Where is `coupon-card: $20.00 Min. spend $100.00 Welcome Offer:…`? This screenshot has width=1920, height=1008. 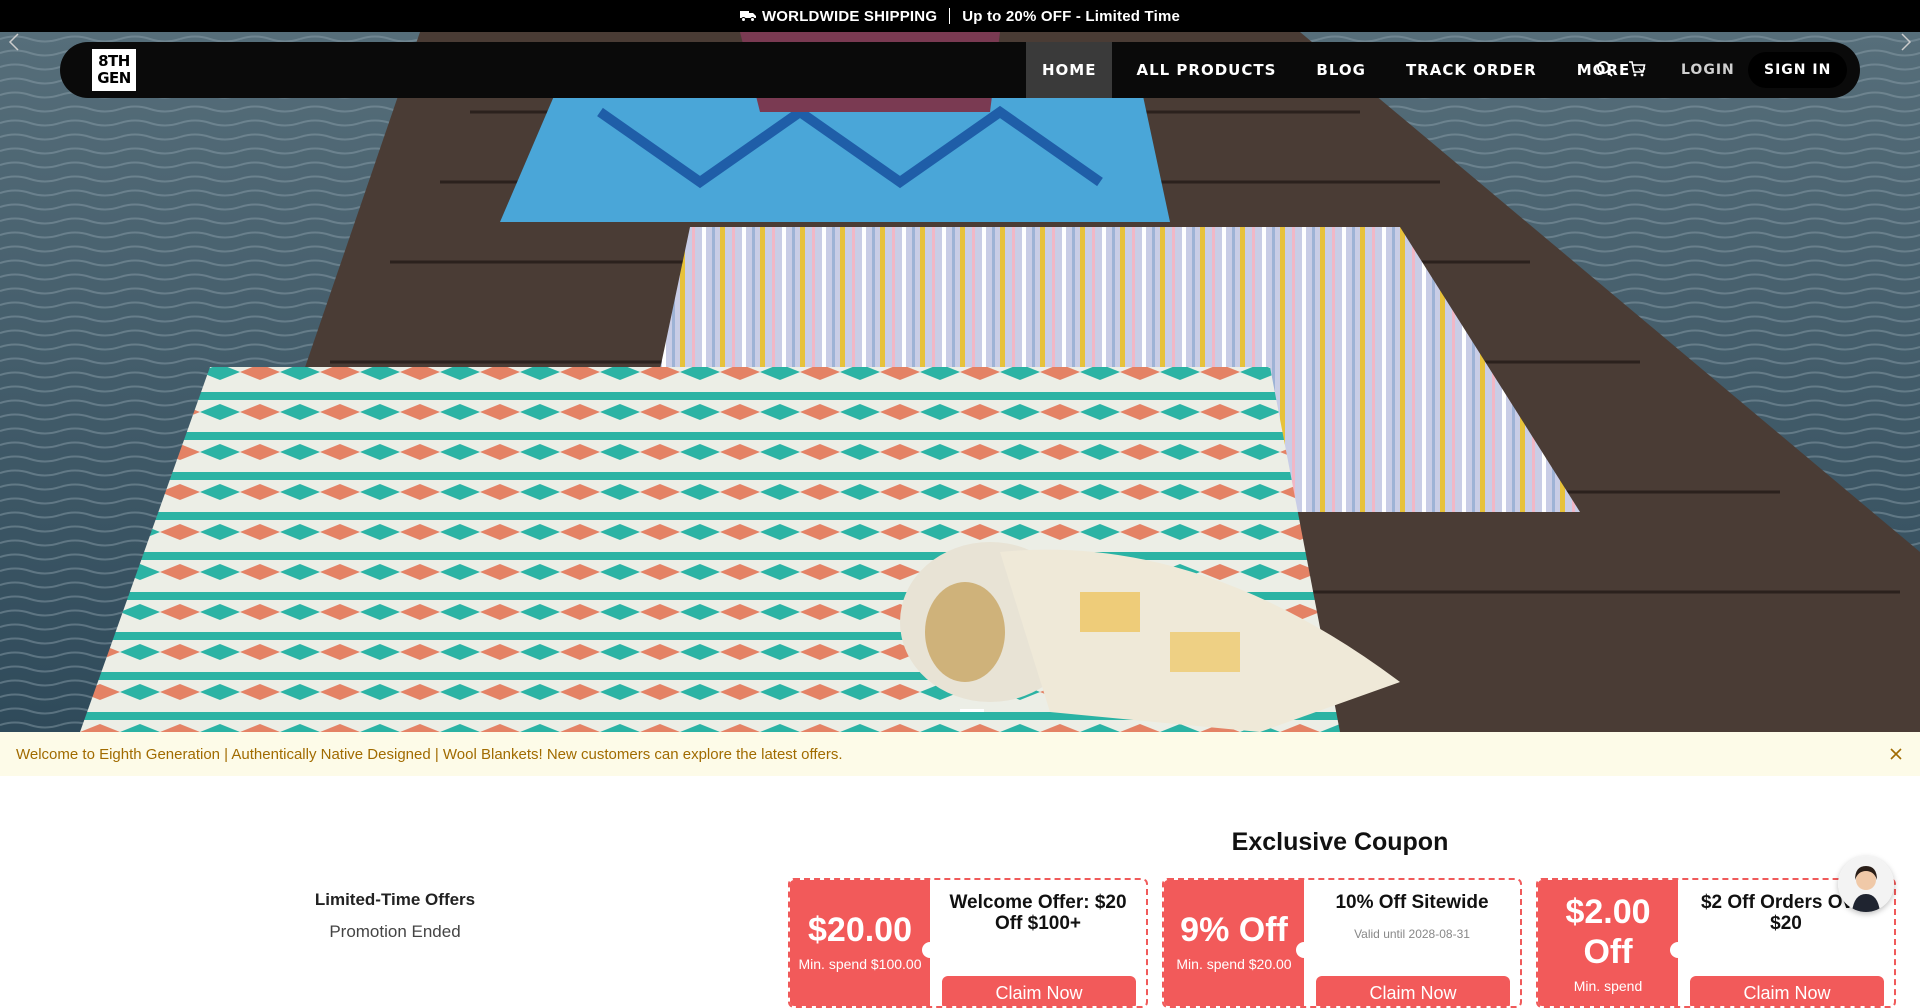 coupon-card: $20.00 Min. spend $100.00 Welcome Offer:… is located at coordinates (968, 943).